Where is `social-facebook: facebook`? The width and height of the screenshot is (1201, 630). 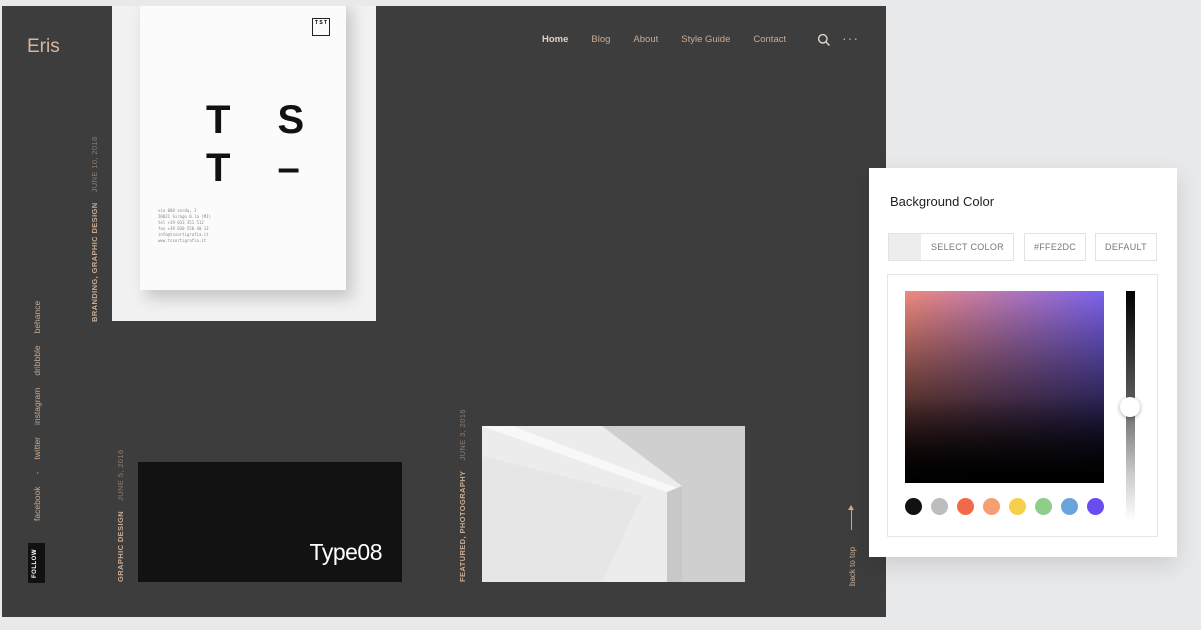 social-facebook: facebook is located at coordinates (37, 504).